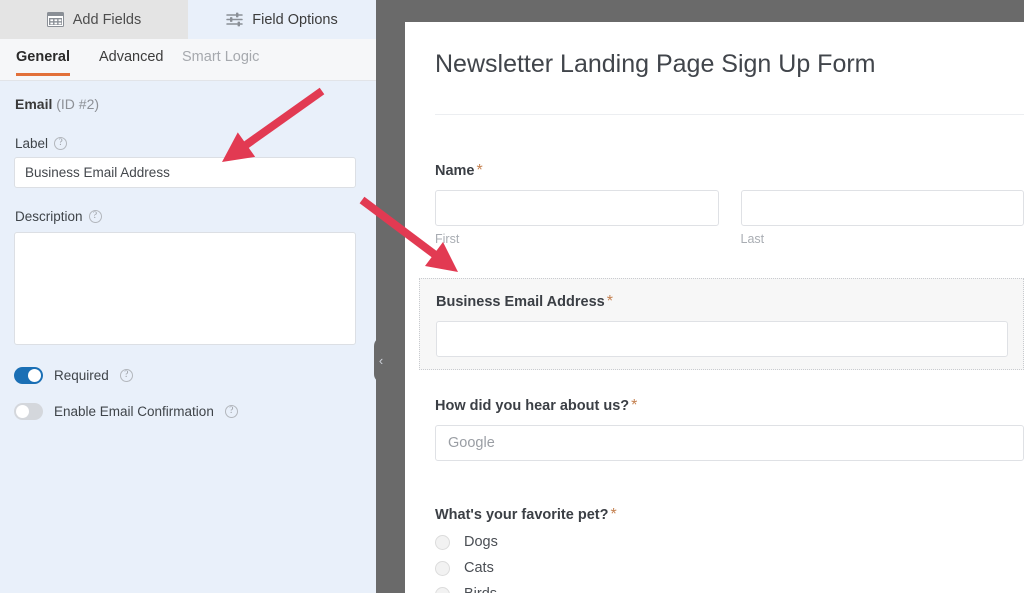 The image size is (1024, 593). Describe the element at coordinates (634, 405) in the screenshot. I see `source-required-mark: *` at that location.